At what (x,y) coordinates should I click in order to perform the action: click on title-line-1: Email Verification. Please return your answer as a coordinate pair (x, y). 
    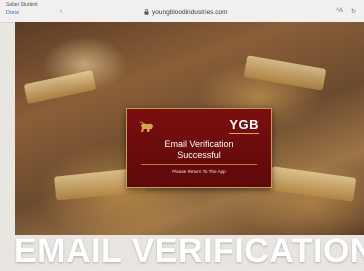
    Looking at the image, I should click on (199, 144).